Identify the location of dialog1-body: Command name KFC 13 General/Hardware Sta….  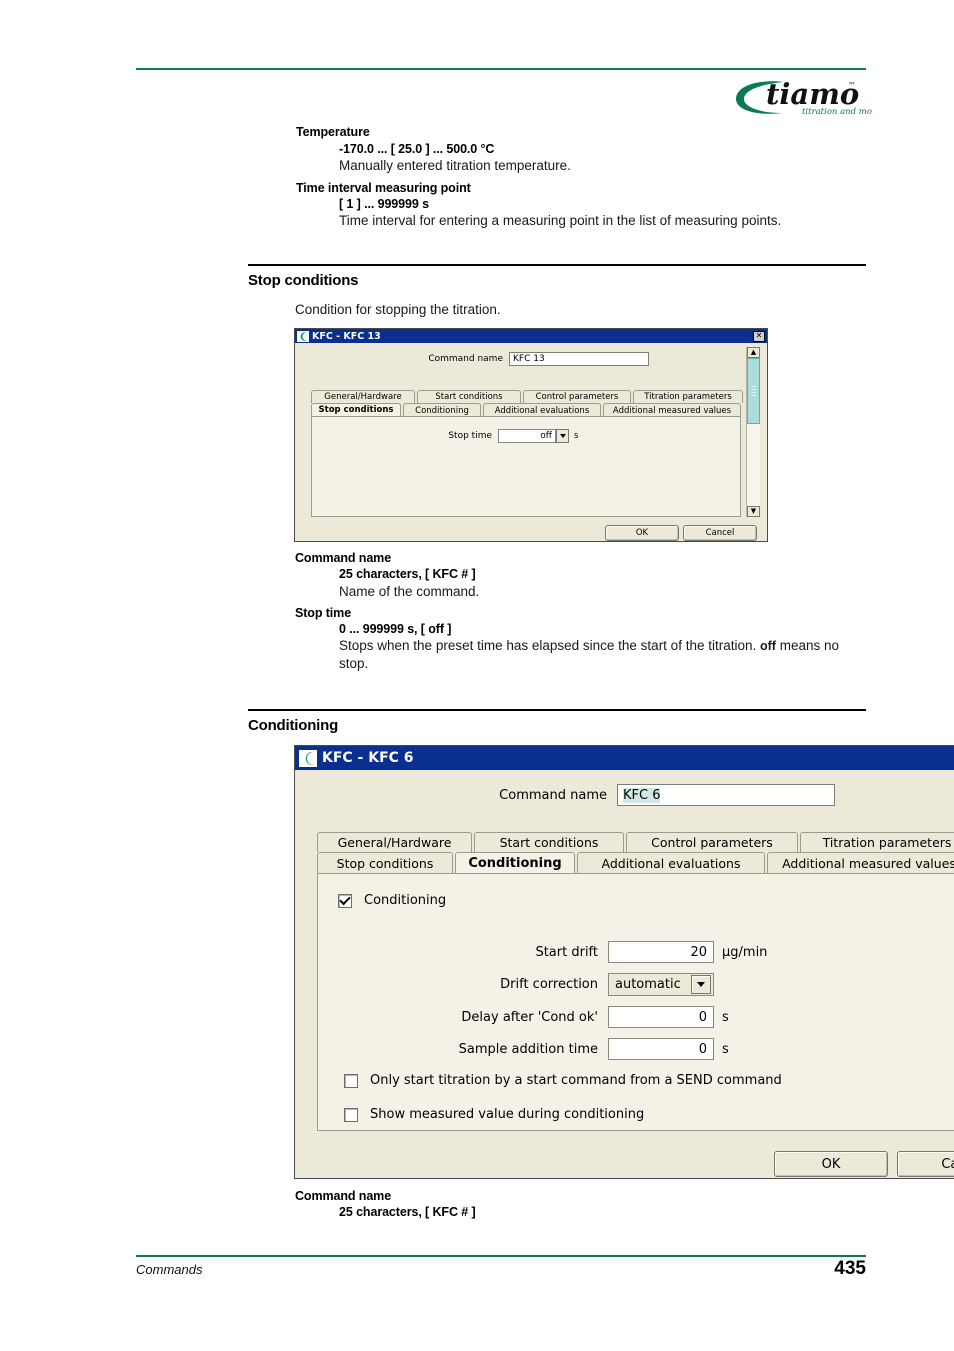
(531, 442).